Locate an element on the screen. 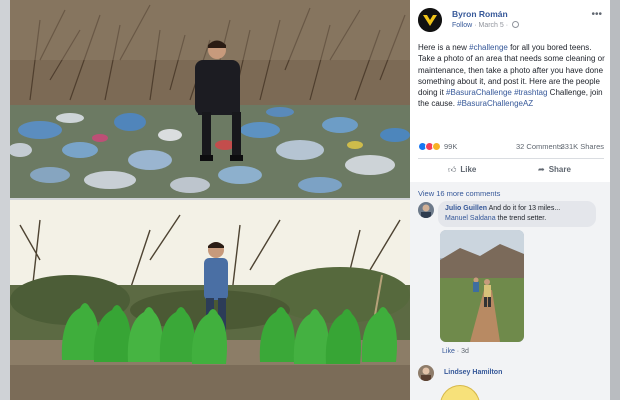 The image size is (620, 400). ellipsis-icon: ••• is located at coordinates (596, 14).